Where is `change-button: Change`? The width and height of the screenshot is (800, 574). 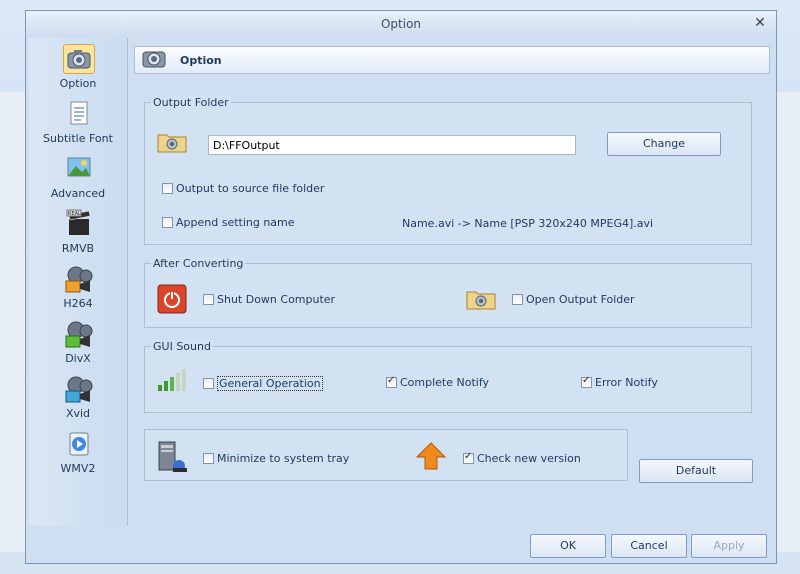 change-button: Change is located at coordinates (664, 144).